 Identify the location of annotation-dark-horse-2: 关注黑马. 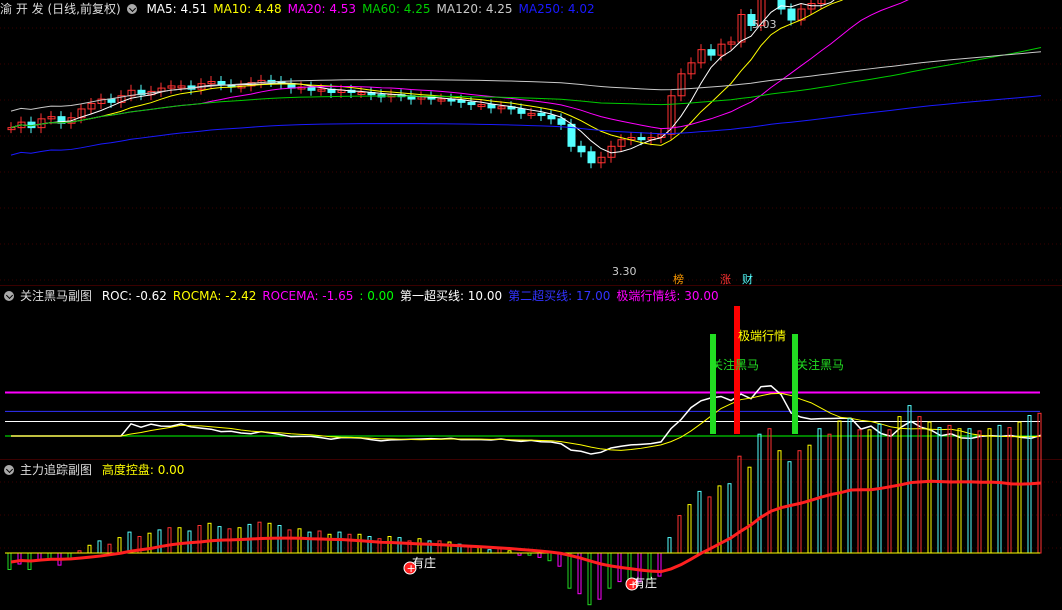
(820, 364).